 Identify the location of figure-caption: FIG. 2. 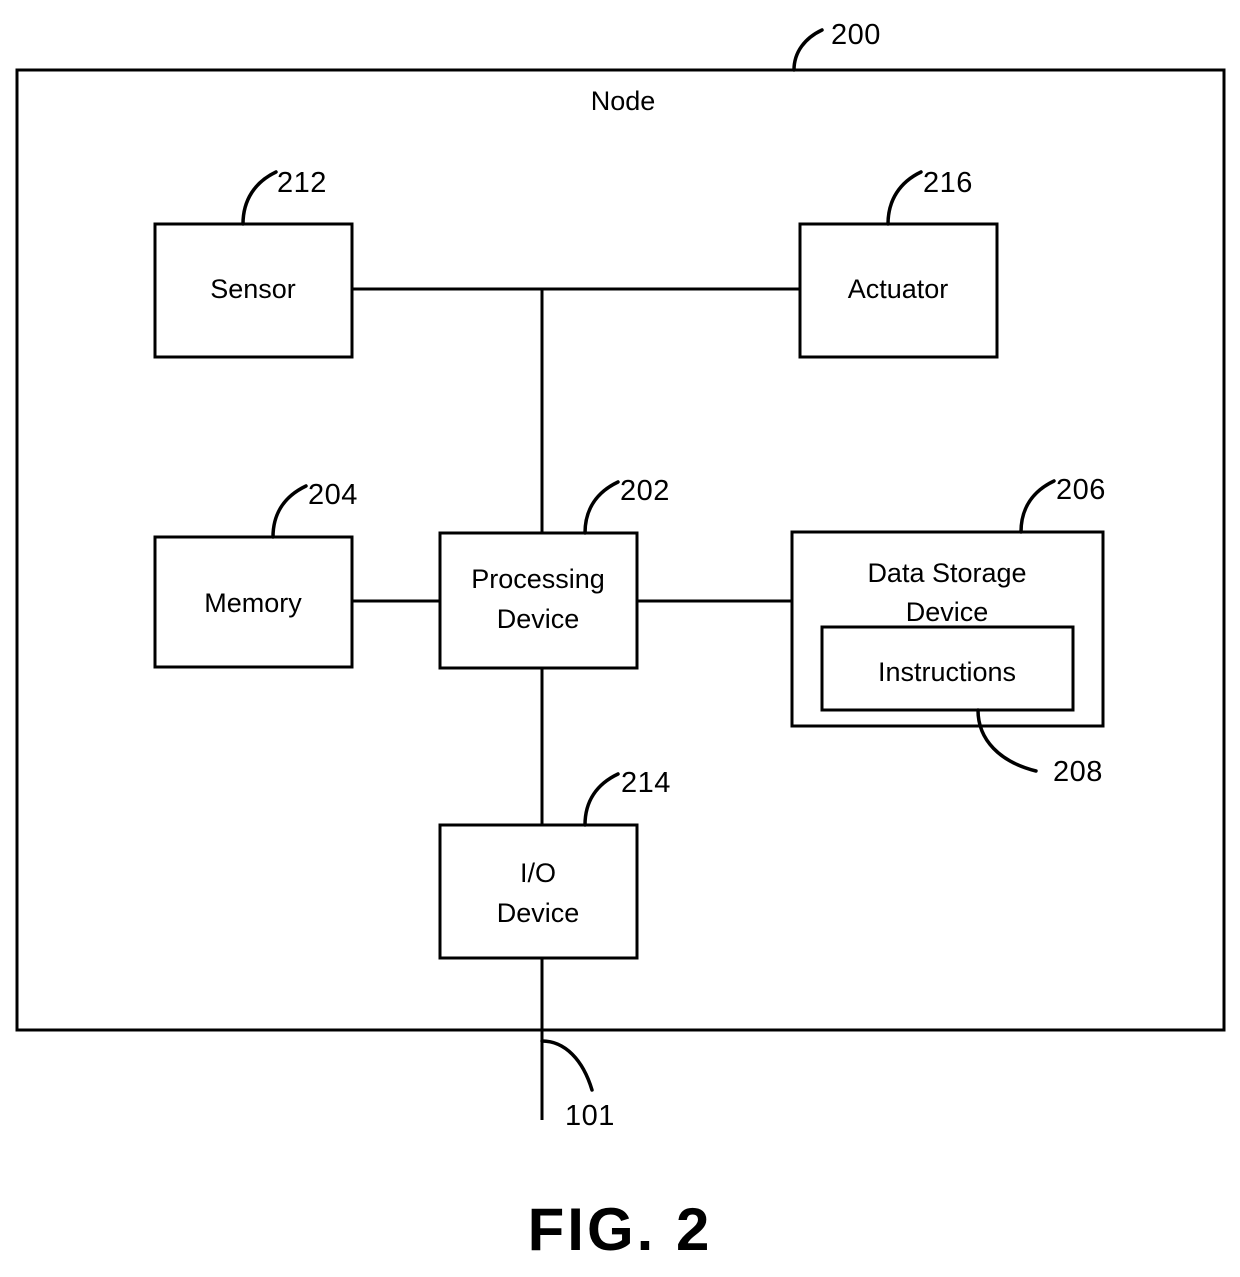
(620, 1229).